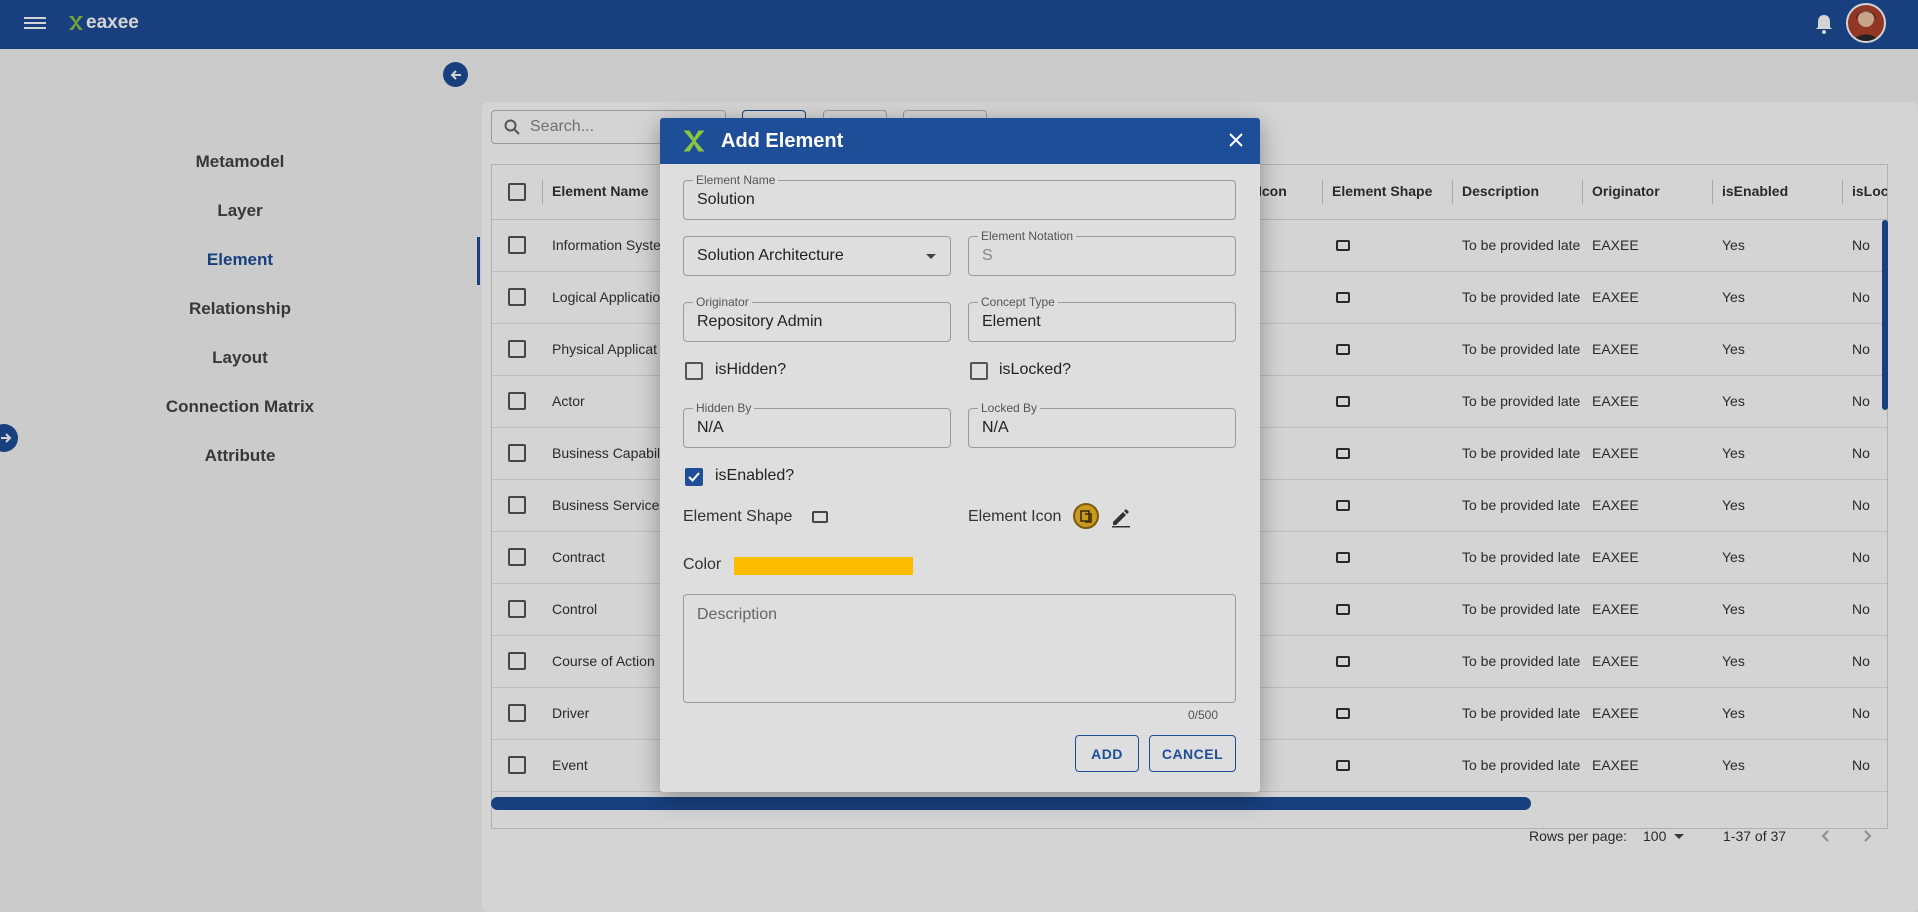  Describe the element at coordinates (820, 517) in the screenshot. I see `rectangle-shape-icon` at that location.